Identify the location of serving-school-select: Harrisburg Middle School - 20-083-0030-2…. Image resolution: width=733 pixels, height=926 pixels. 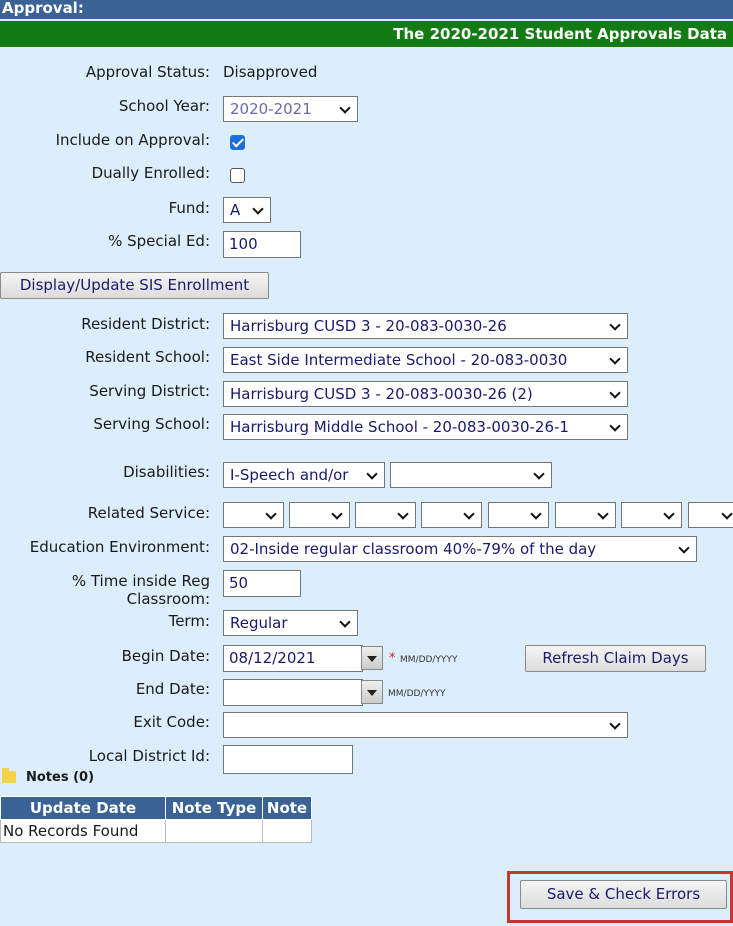
(425, 427).